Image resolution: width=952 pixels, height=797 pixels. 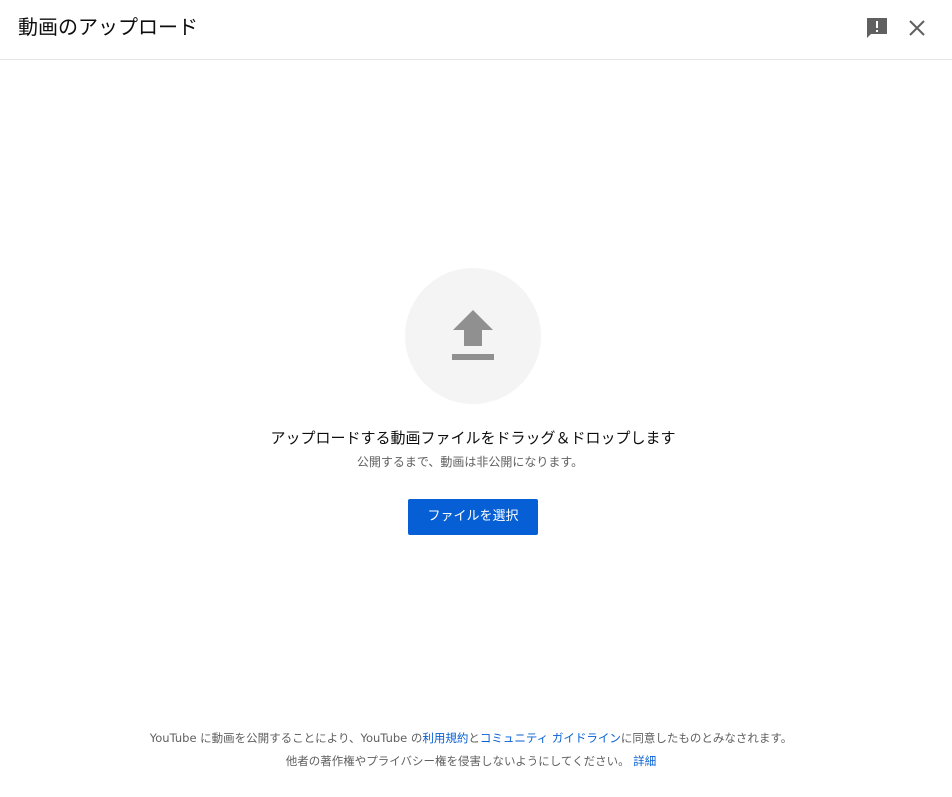 What do you see at coordinates (445, 738) in the screenshot?
I see `terms-of-service-link: 利用規約` at bounding box center [445, 738].